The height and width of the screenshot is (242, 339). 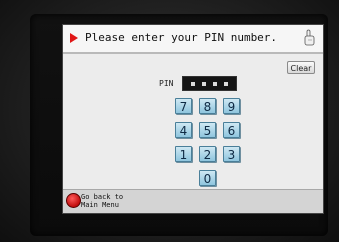 I want to click on key-5: 5, so click(x=207, y=130).